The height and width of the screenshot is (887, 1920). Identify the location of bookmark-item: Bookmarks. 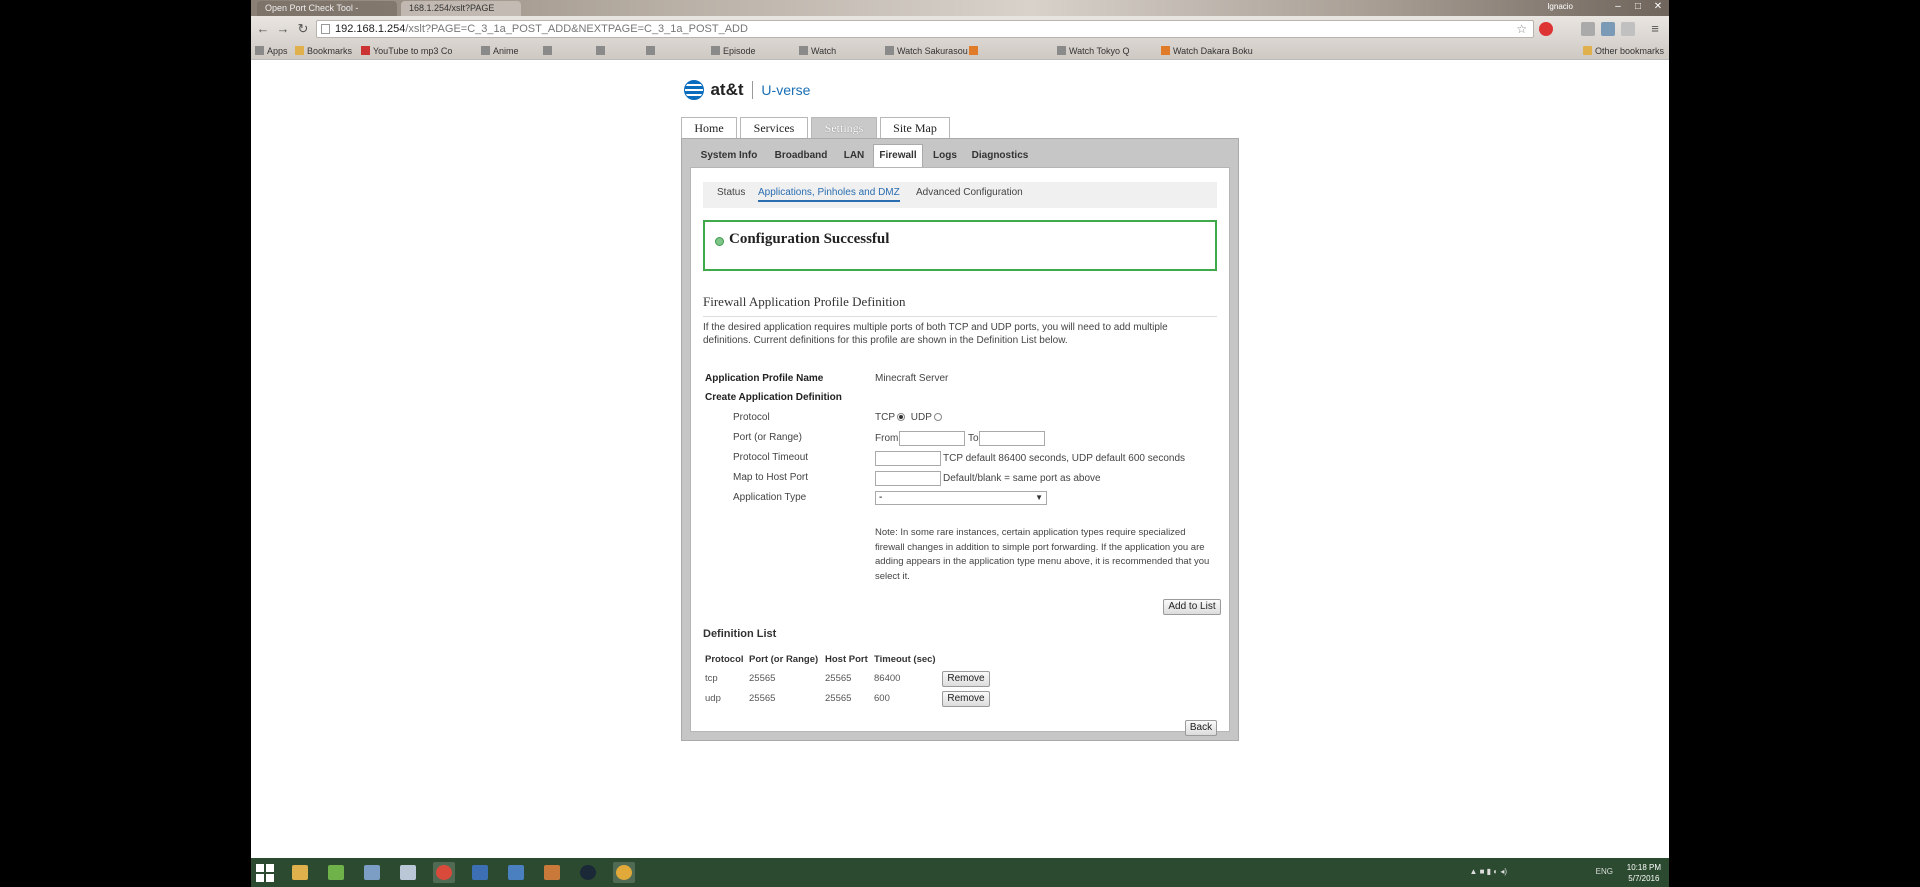
(323, 50).